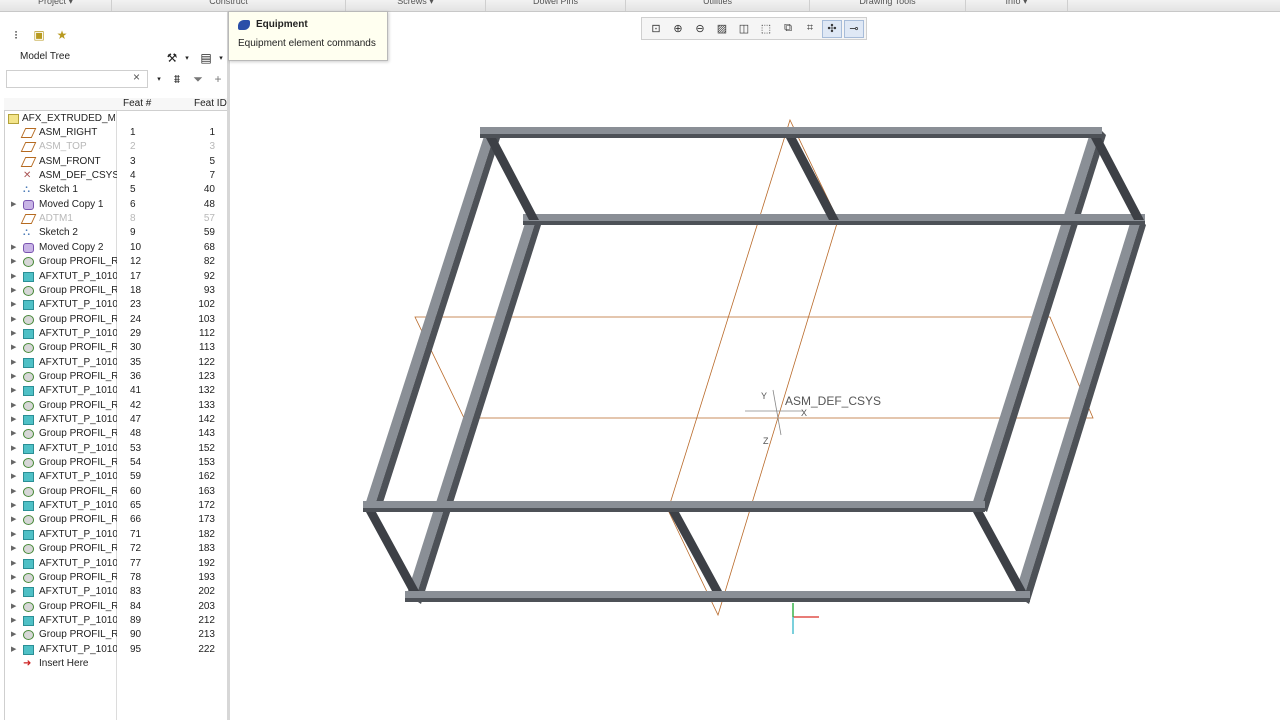  Describe the element at coordinates (116, 621) in the screenshot. I see `tree-row: ▶ AFXTUT_P_1010_ 89 212` at that location.